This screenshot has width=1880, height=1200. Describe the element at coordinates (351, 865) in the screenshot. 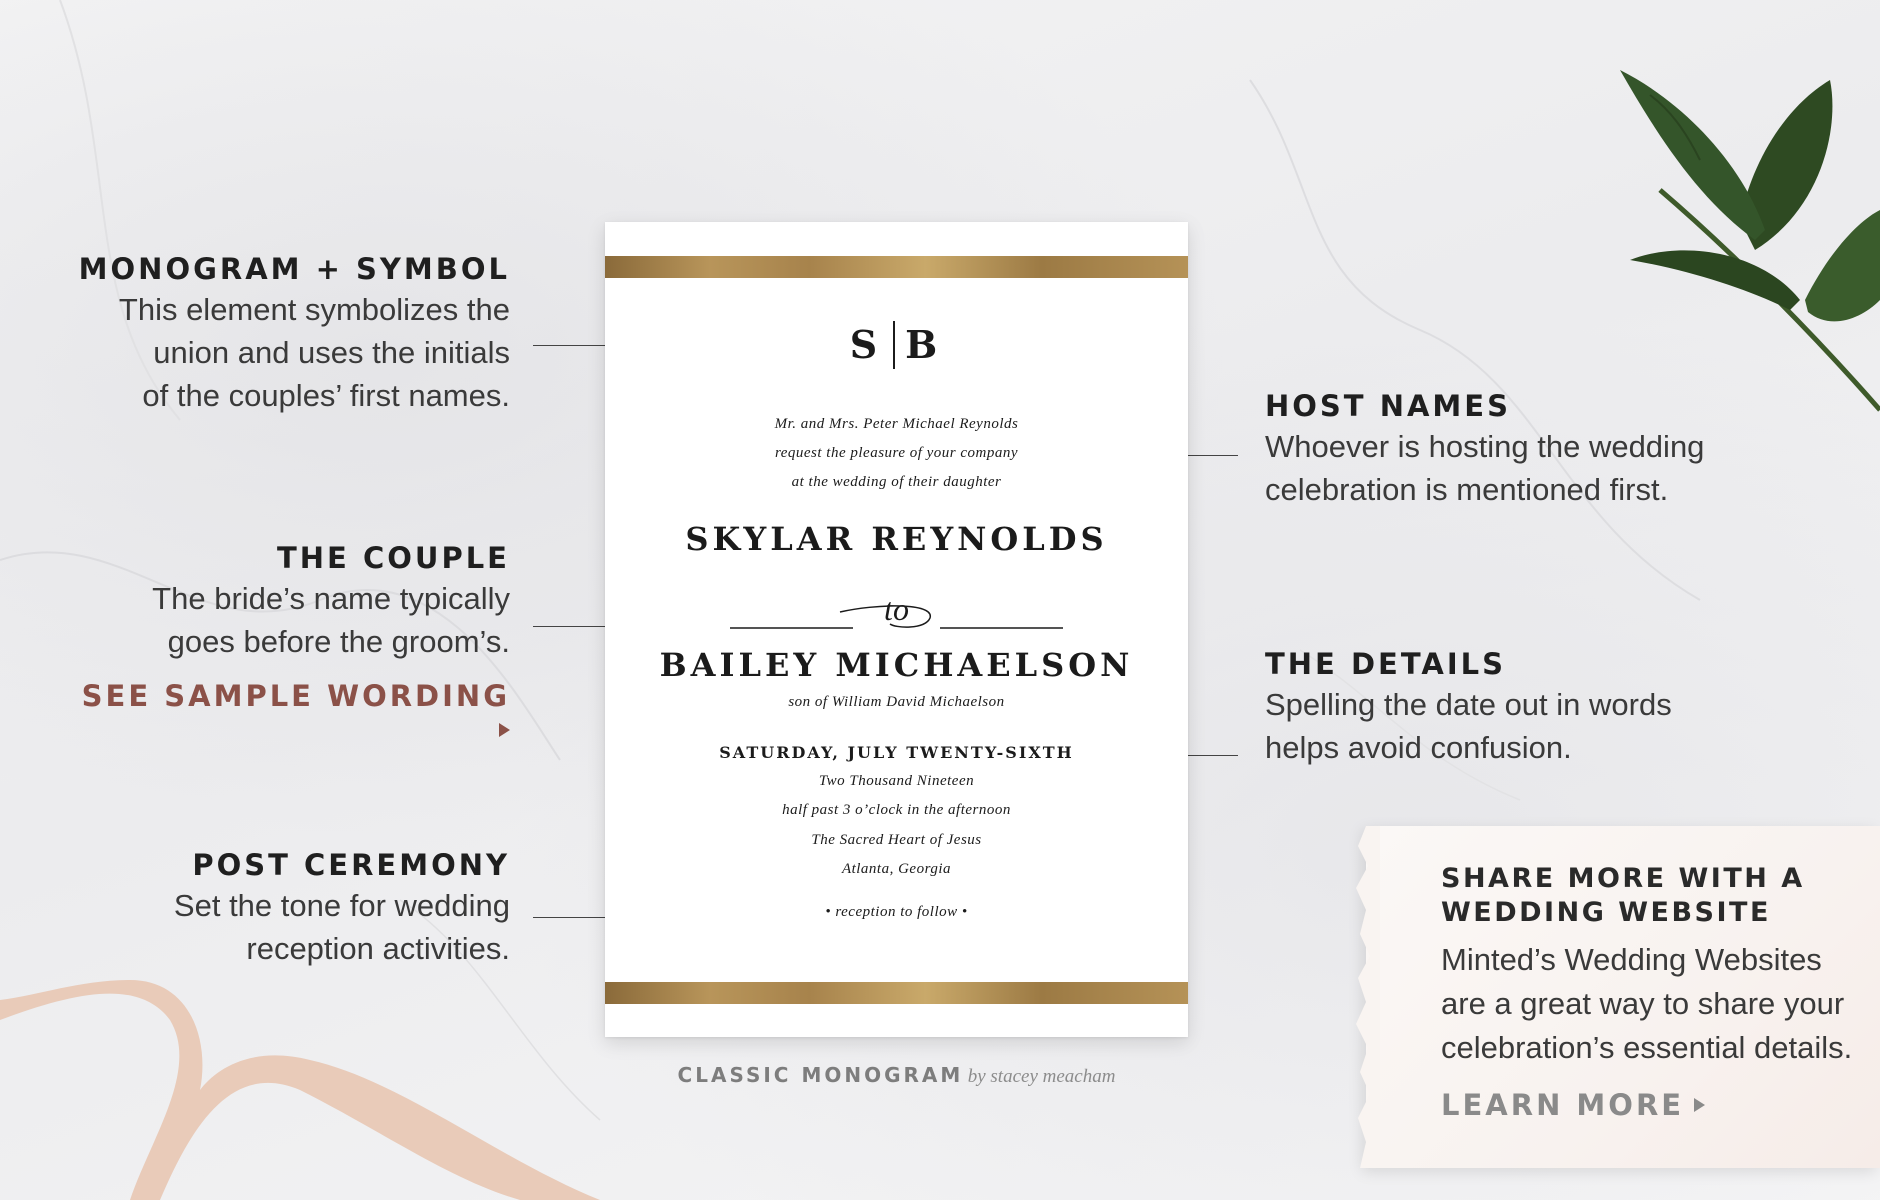

I see `post-ceremony-heading: POST CEREMONY` at that location.